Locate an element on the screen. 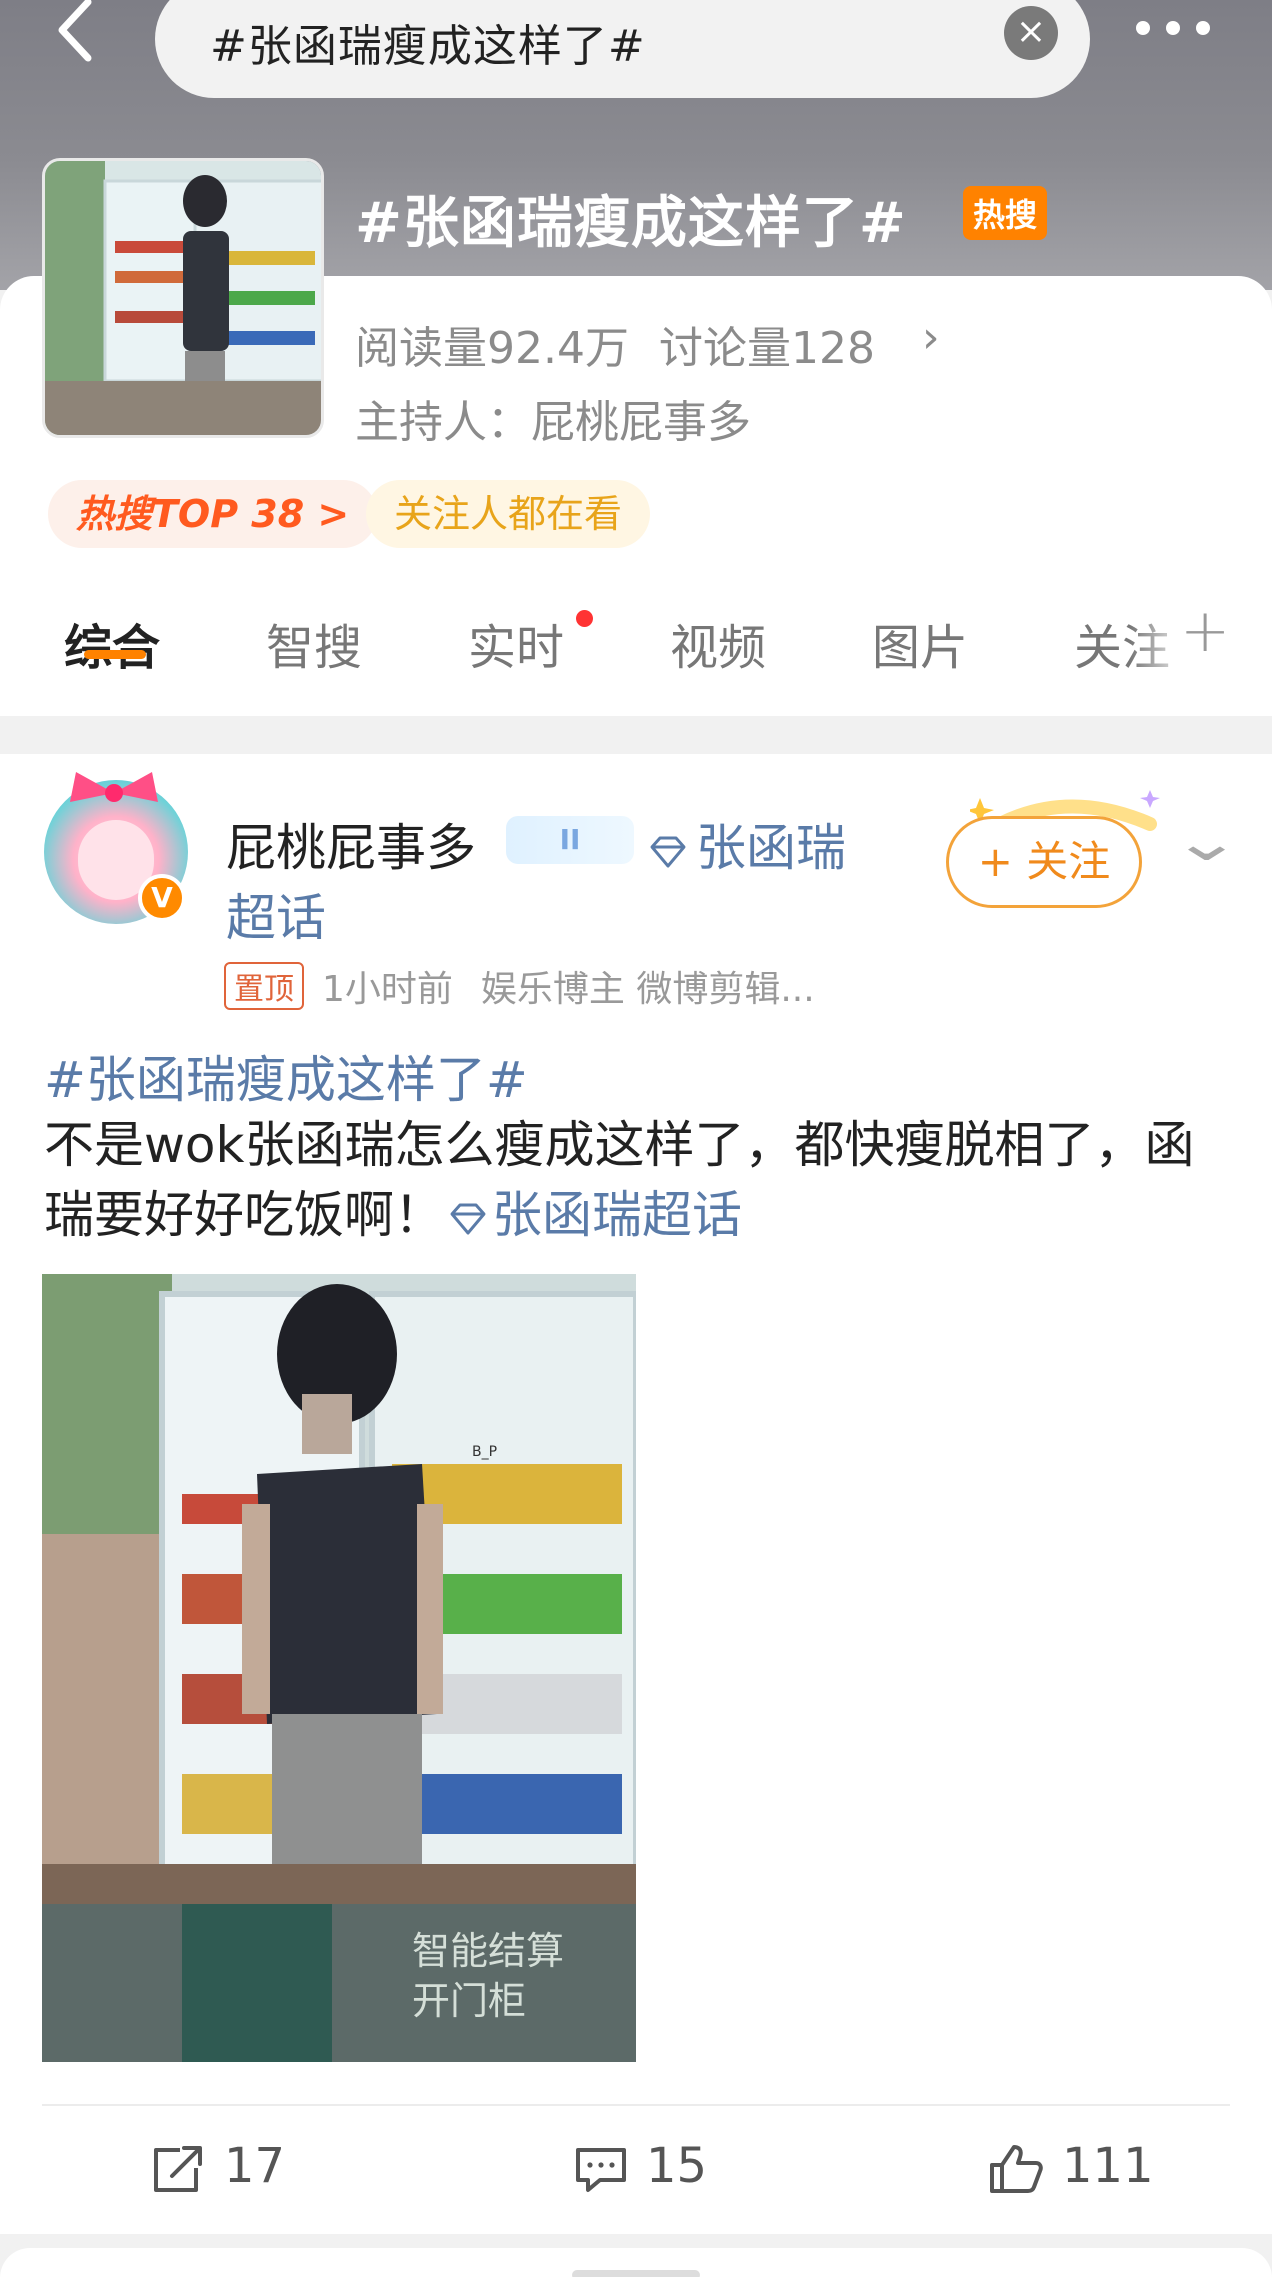 This screenshot has width=1272, height=2277. topic-title: #张函瑞瘦成这样了# is located at coordinates (631, 223).